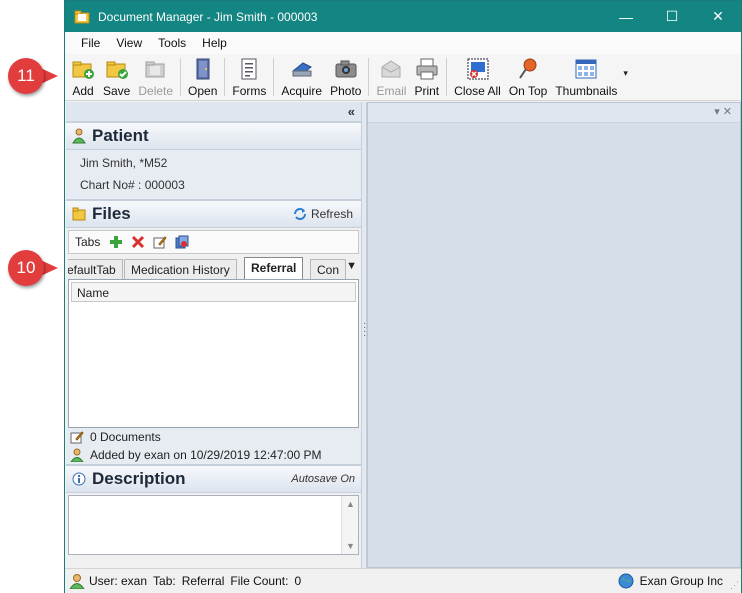 The width and height of the screenshot is (742, 593). Describe the element at coordinates (203, 69) in the screenshot. I see `open-book-icon` at that location.